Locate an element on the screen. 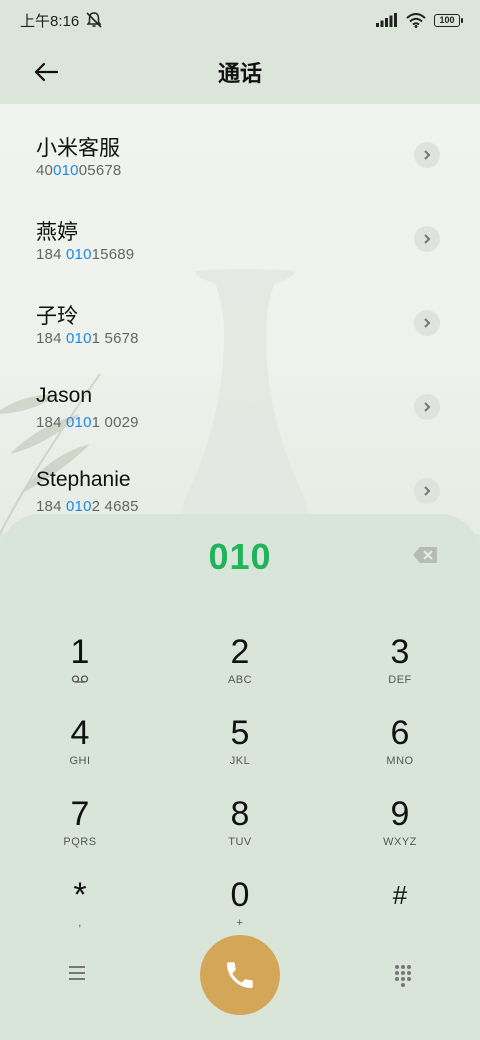 Image resolution: width=480 pixels, height=1040 pixels. key-letters: GHI is located at coordinates (80, 761).